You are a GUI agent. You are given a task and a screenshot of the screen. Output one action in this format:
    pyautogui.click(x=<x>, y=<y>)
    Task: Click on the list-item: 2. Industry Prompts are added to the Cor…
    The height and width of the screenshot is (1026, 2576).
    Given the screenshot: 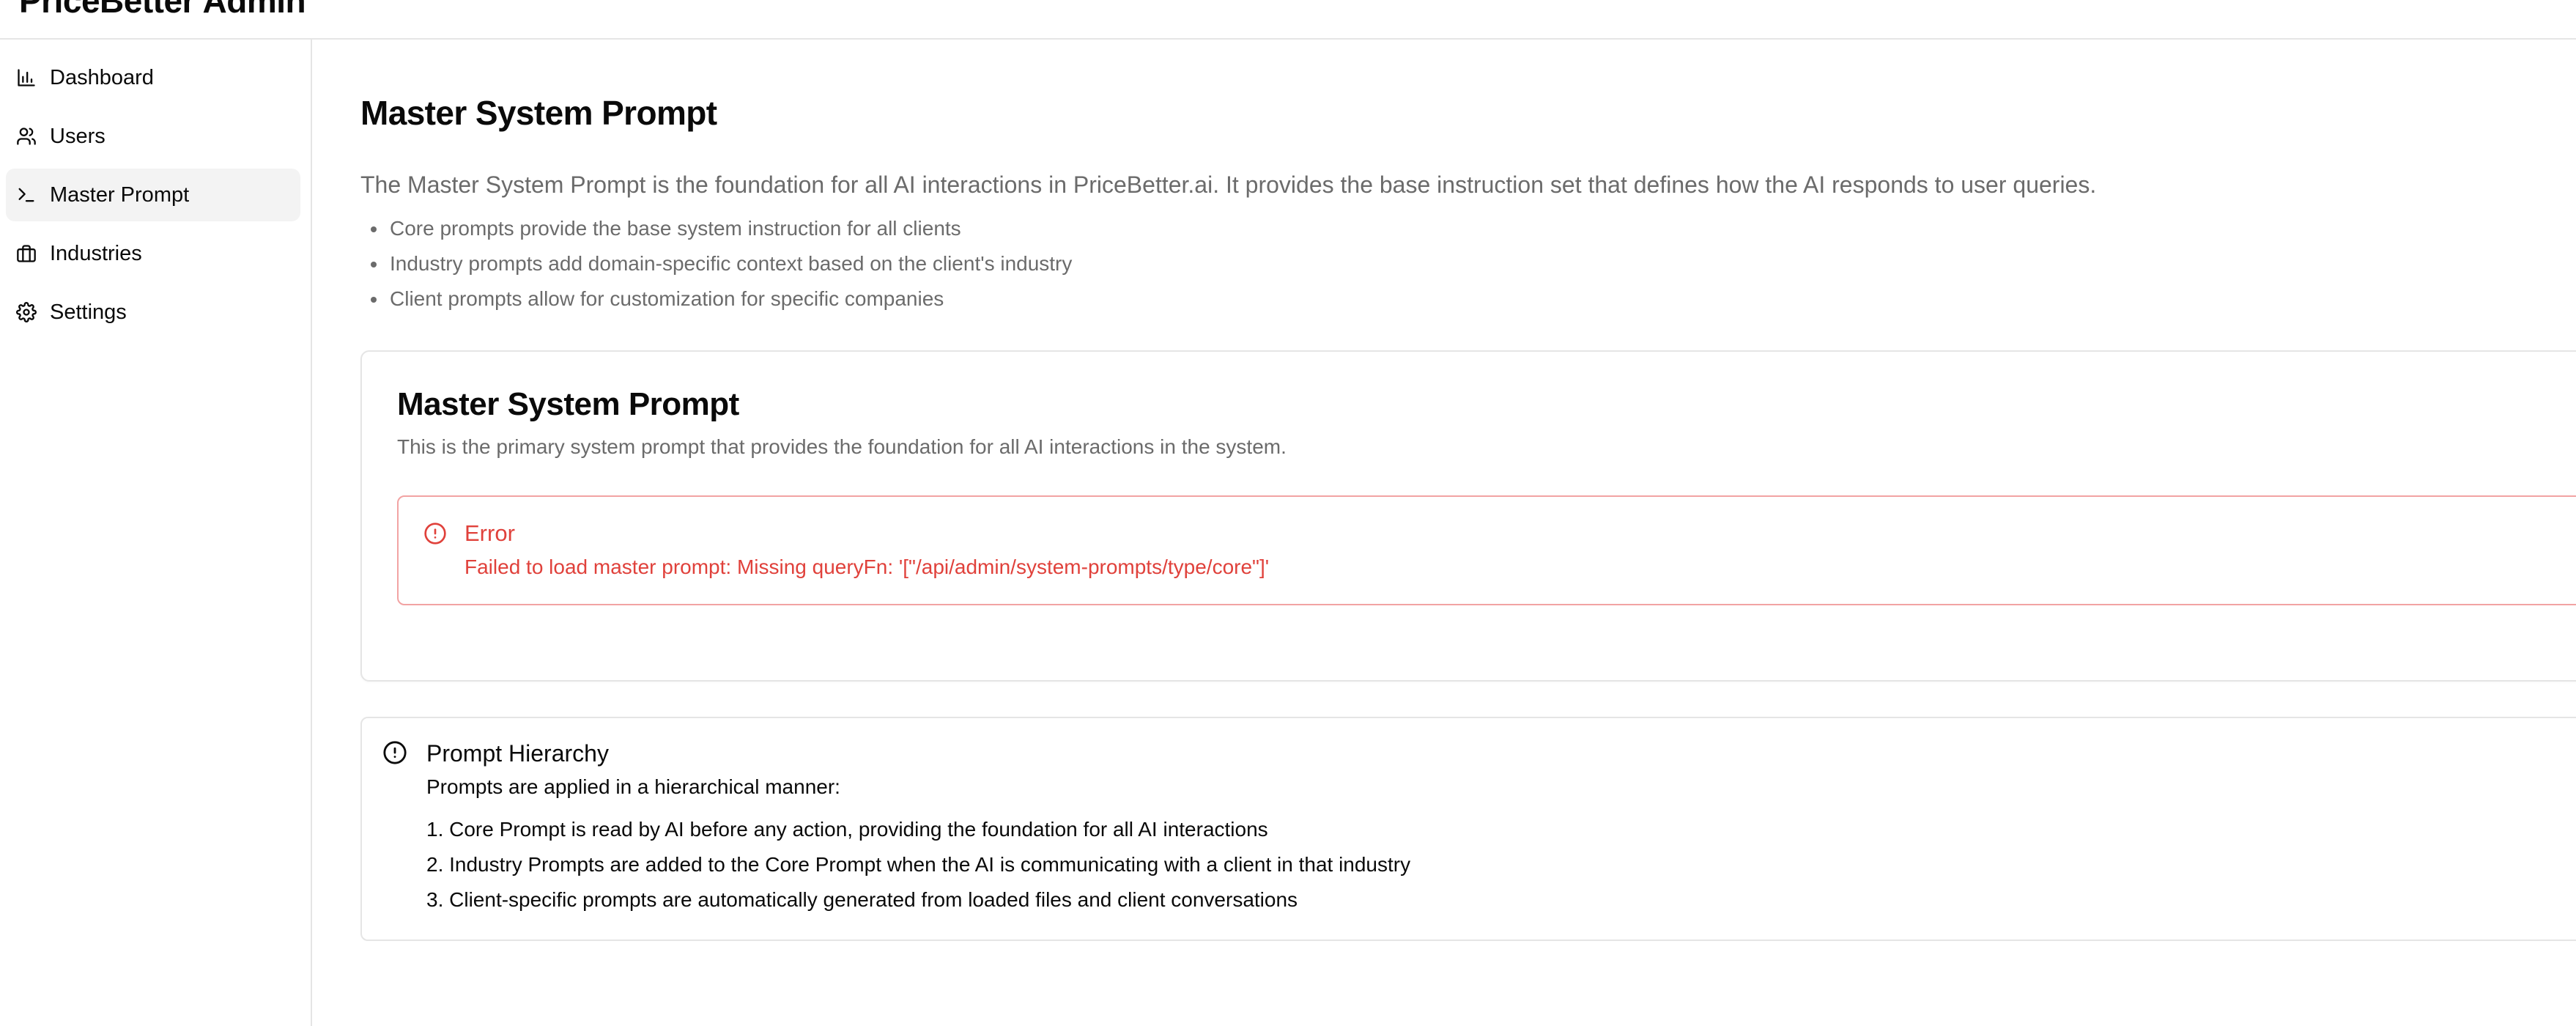 What is the action you would take?
    pyautogui.click(x=918, y=864)
    